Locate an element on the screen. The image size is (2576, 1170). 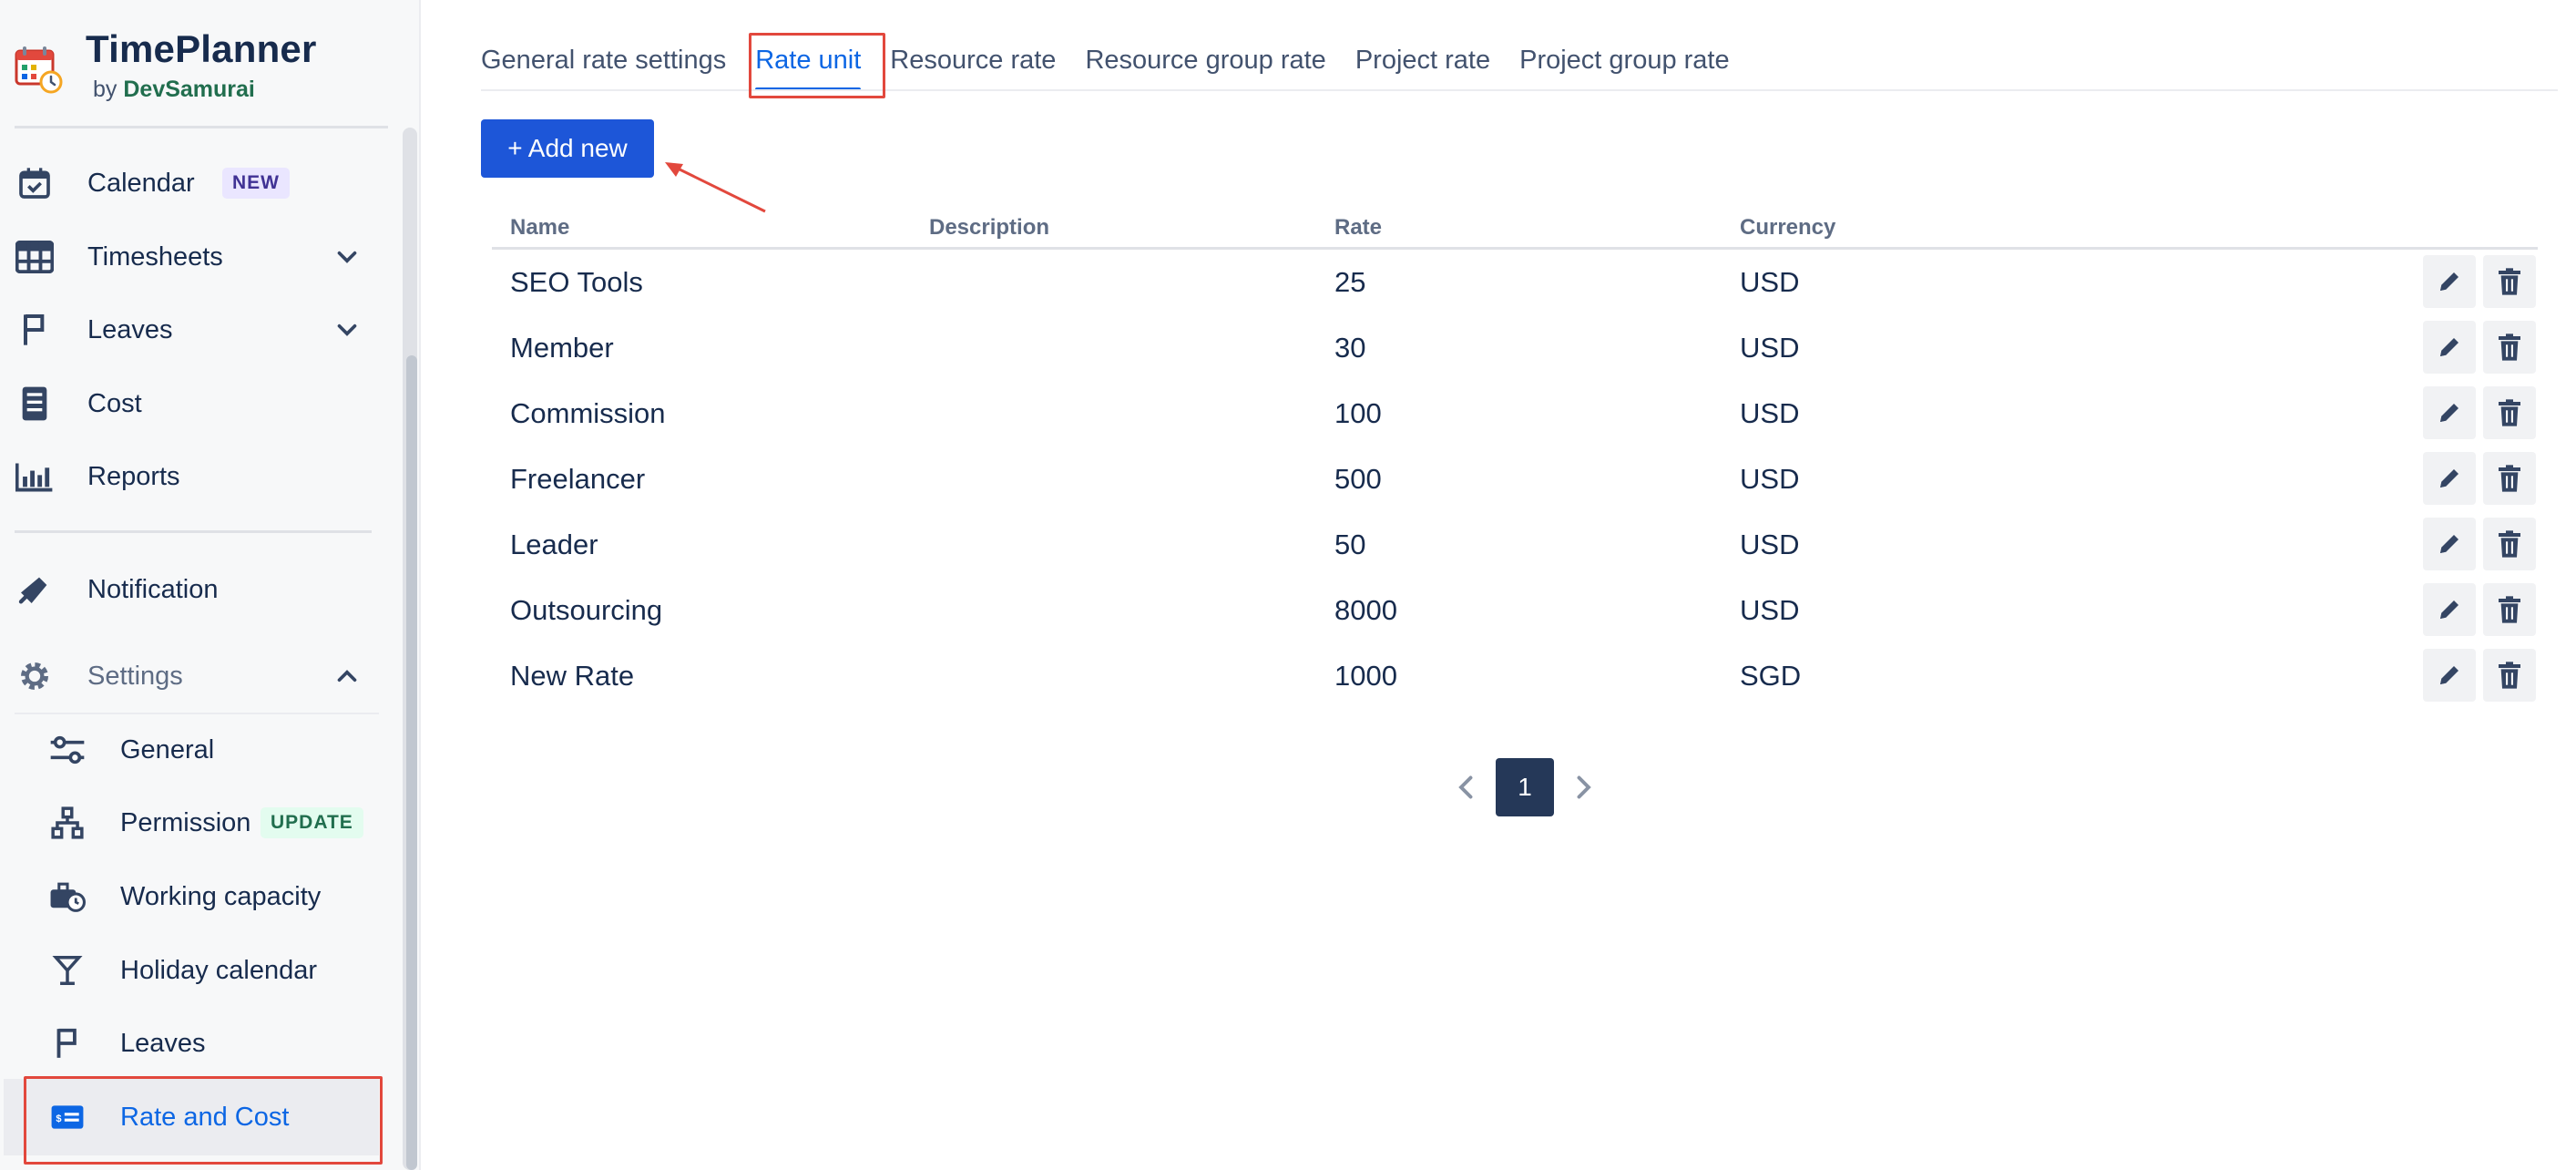
column-header-description: Description is located at coordinates (989, 228).